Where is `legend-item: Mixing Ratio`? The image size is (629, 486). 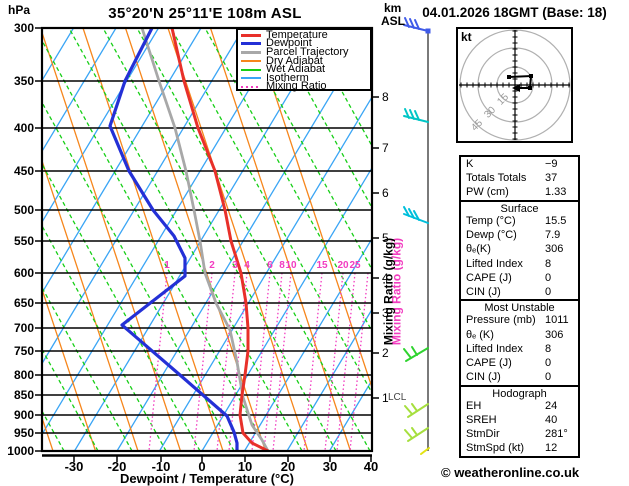
legend-item: Mixing Ratio is located at coordinates (305, 86).